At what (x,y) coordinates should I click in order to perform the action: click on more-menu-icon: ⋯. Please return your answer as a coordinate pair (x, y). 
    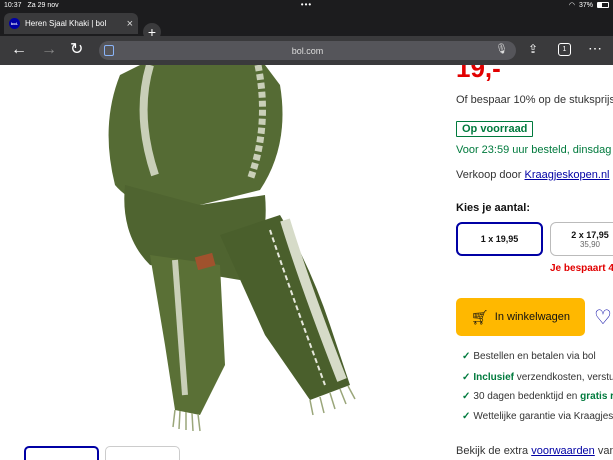
    Looking at the image, I should click on (595, 48).